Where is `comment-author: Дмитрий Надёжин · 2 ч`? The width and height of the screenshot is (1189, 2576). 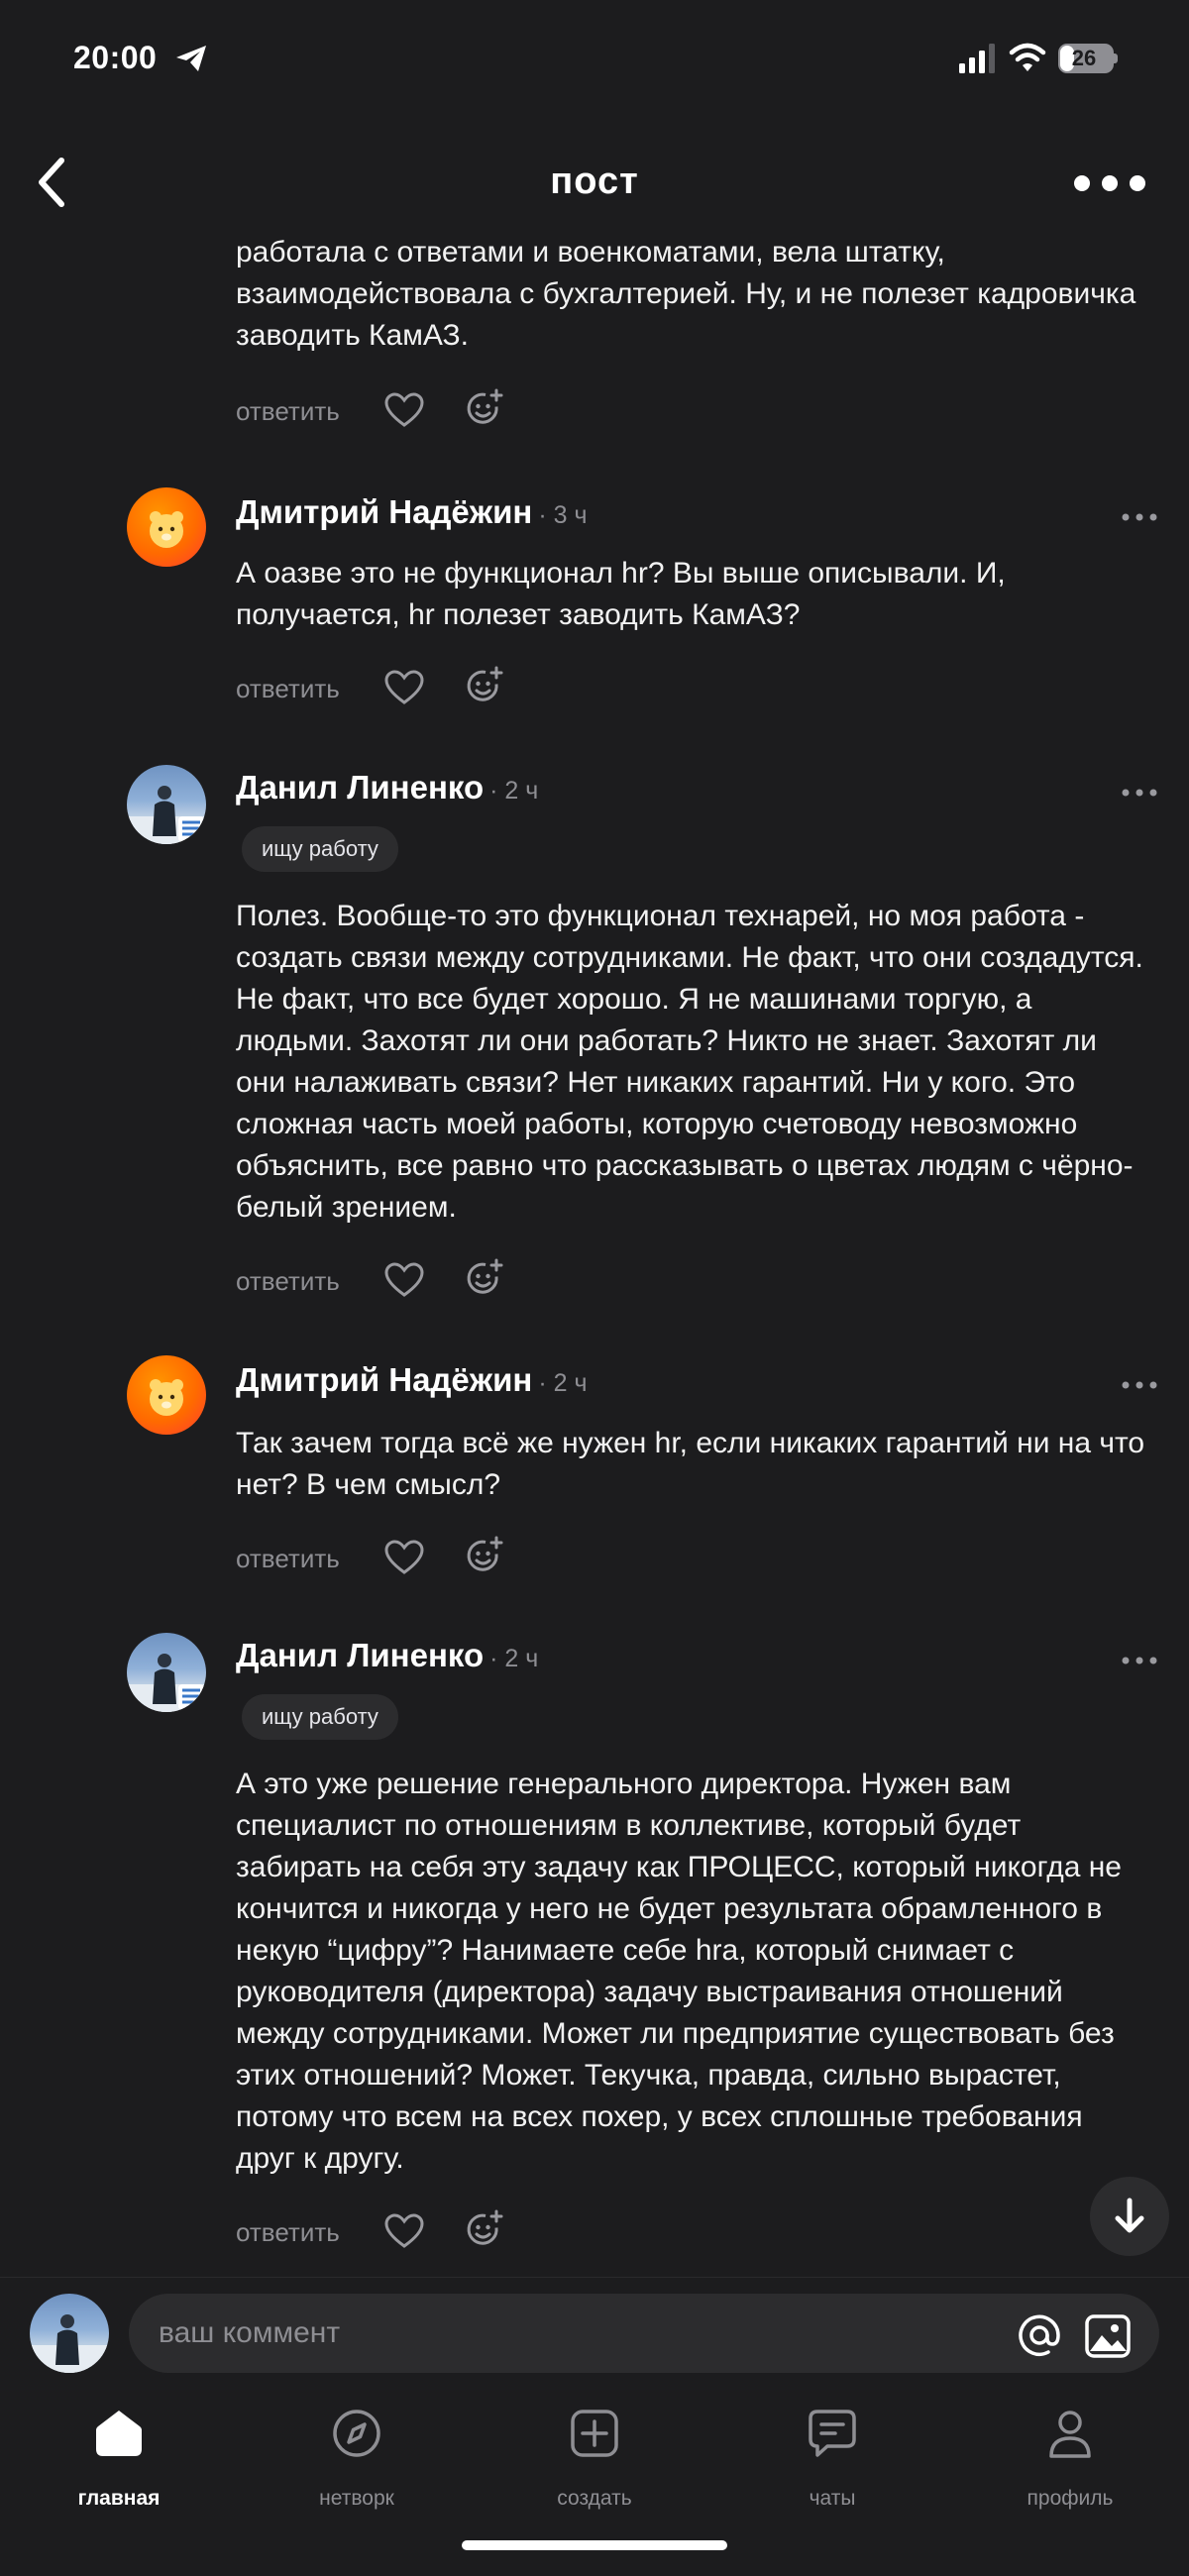
comment-author: Дмитрий Надёжин · 2 ч is located at coordinates (412, 1380).